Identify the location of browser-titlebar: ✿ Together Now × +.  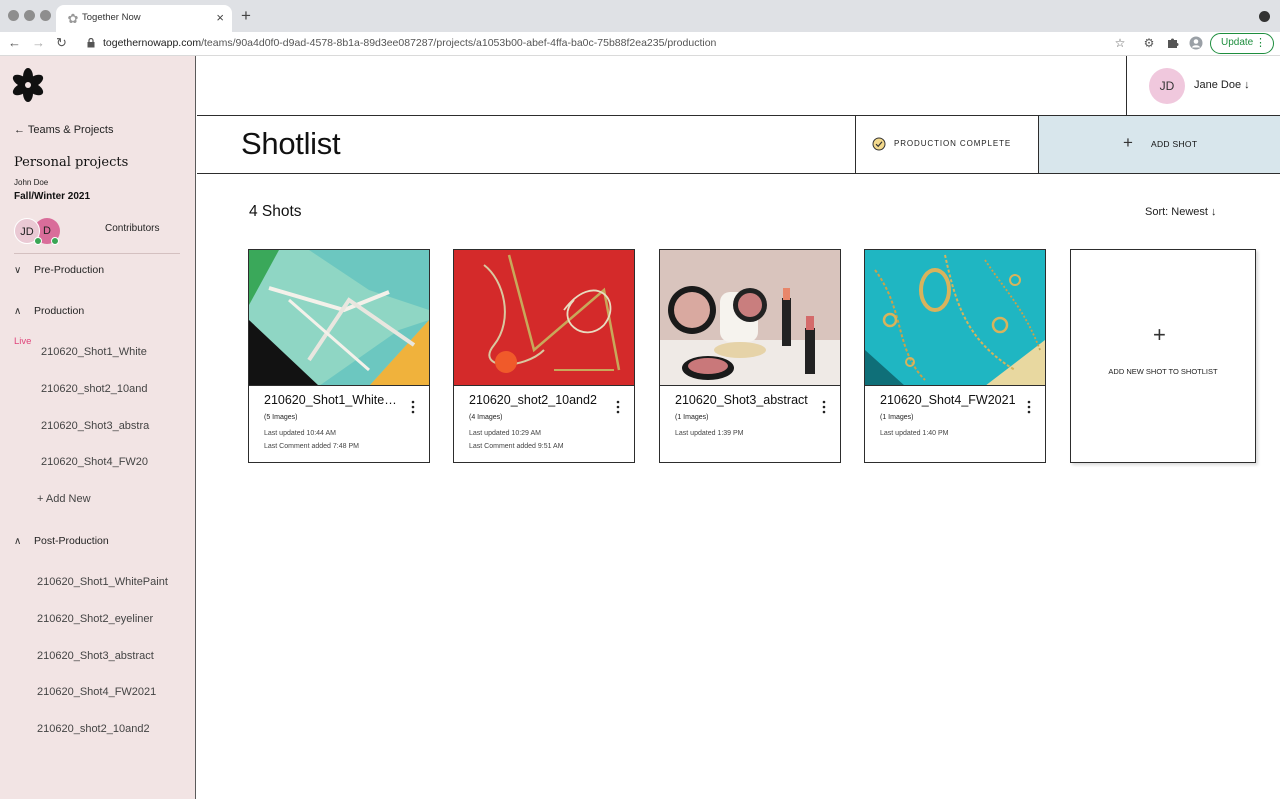
(640, 16).